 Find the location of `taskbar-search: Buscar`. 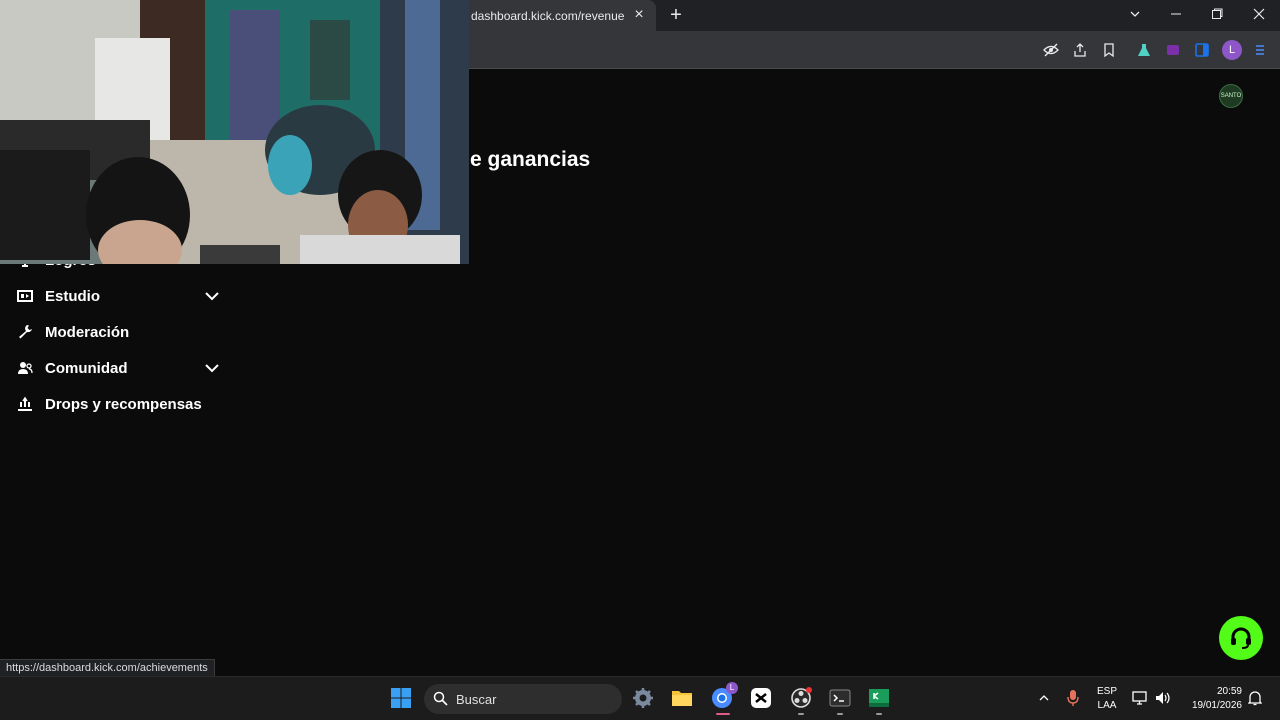

taskbar-search: Buscar is located at coordinates (523, 699).